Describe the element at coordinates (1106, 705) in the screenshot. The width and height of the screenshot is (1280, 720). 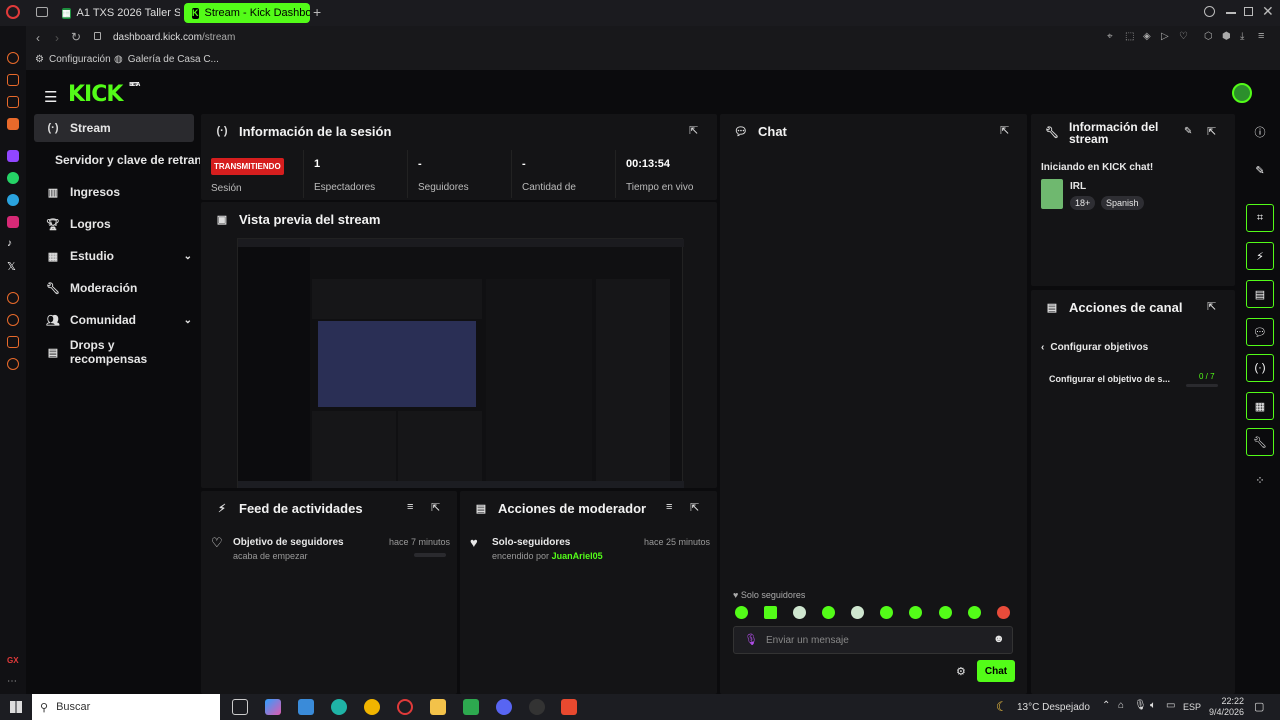
I see `tray-chevron-icon: ⌃` at that location.